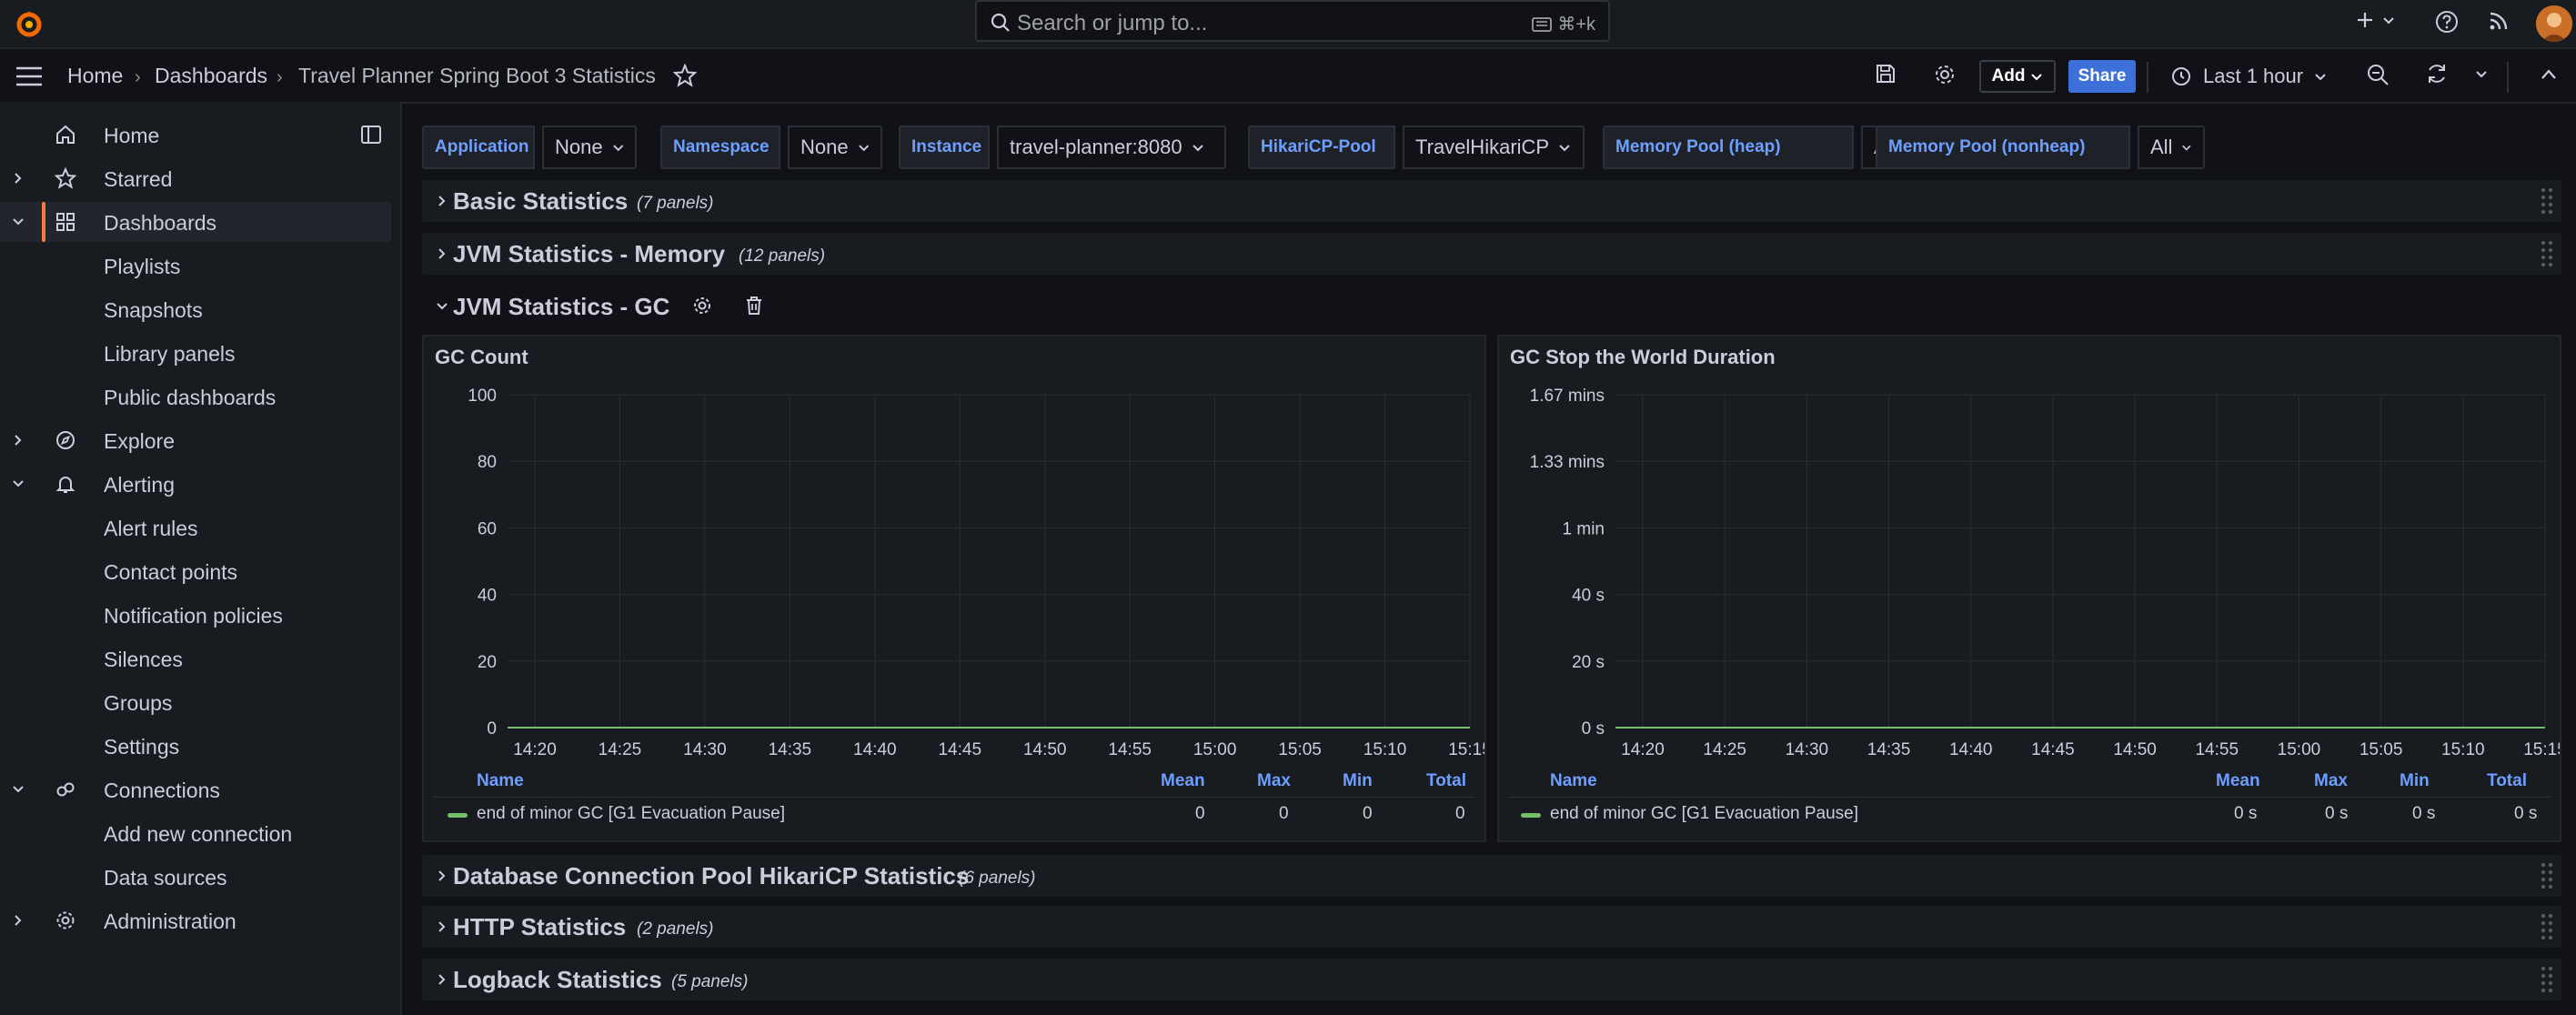 Image resolution: width=2576 pixels, height=1015 pixels. Describe the element at coordinates (151, 528) in the screenshot. I see `sidebar-item-label: Alert rules` at that location.